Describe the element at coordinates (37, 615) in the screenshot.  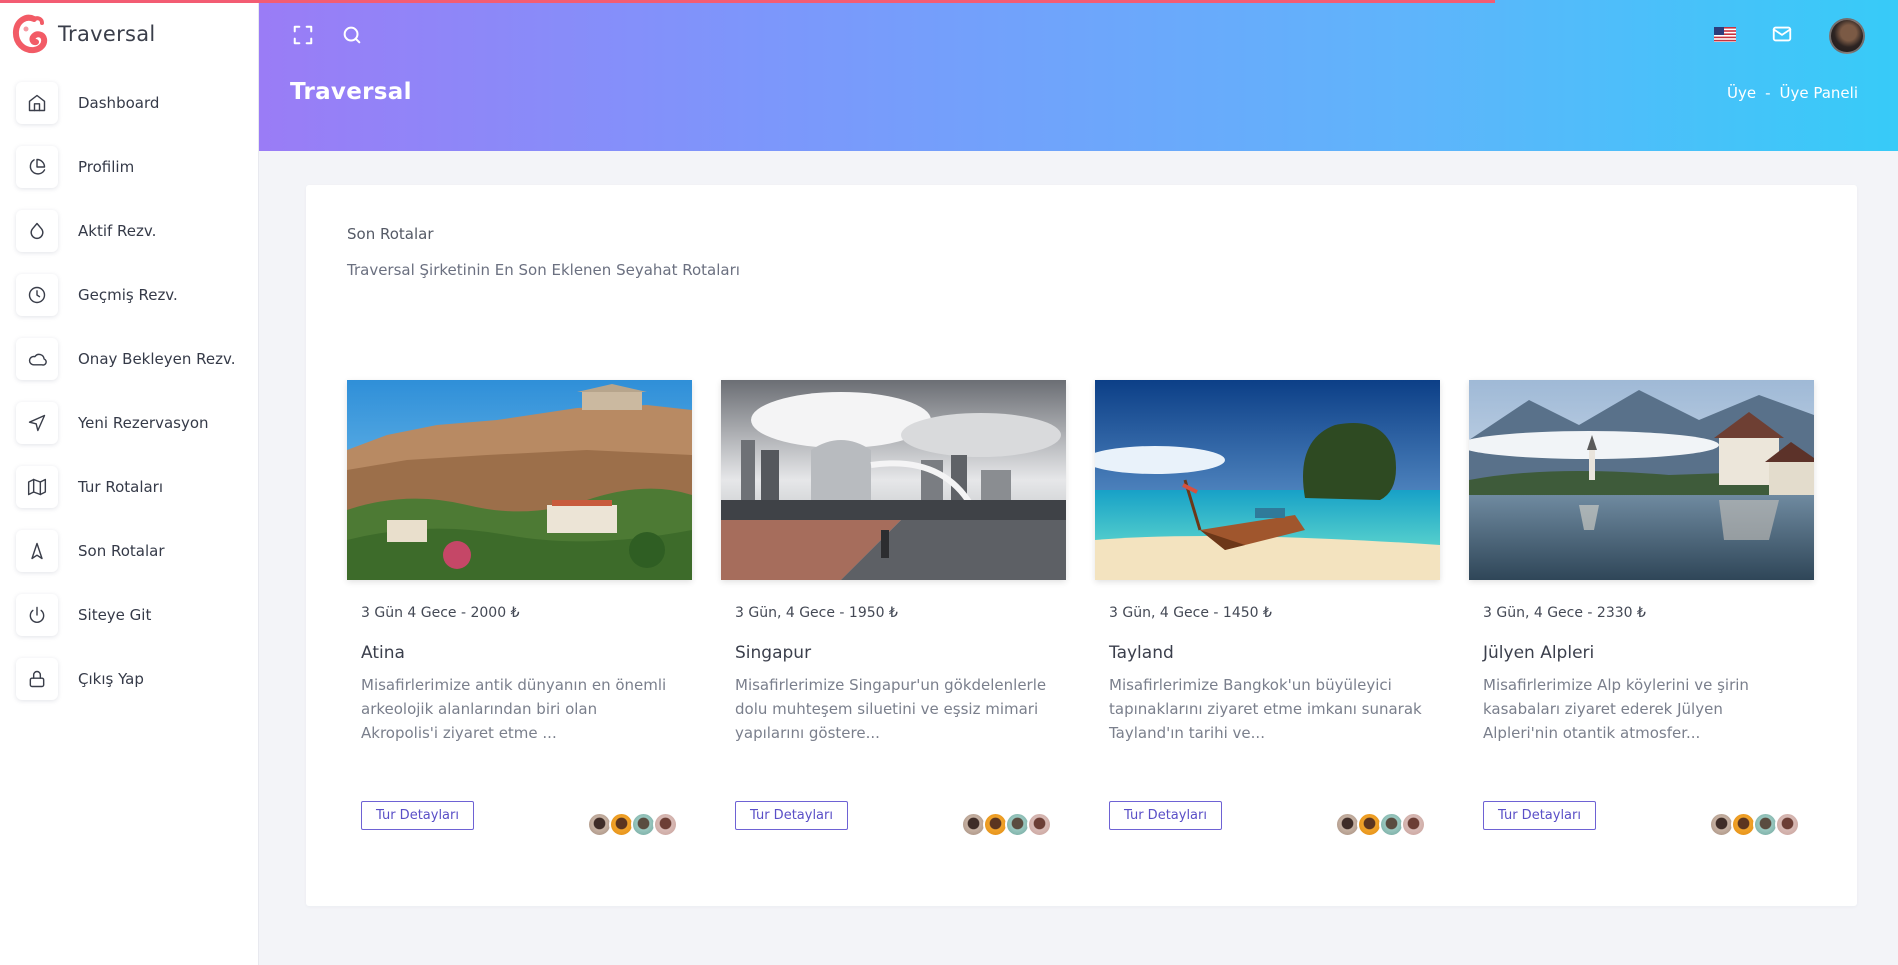
I see `power-icon` at that location.